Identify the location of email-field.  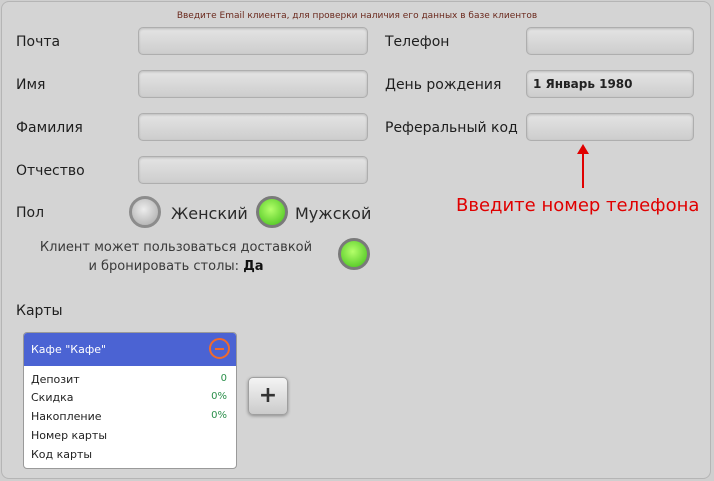
(253, 41).